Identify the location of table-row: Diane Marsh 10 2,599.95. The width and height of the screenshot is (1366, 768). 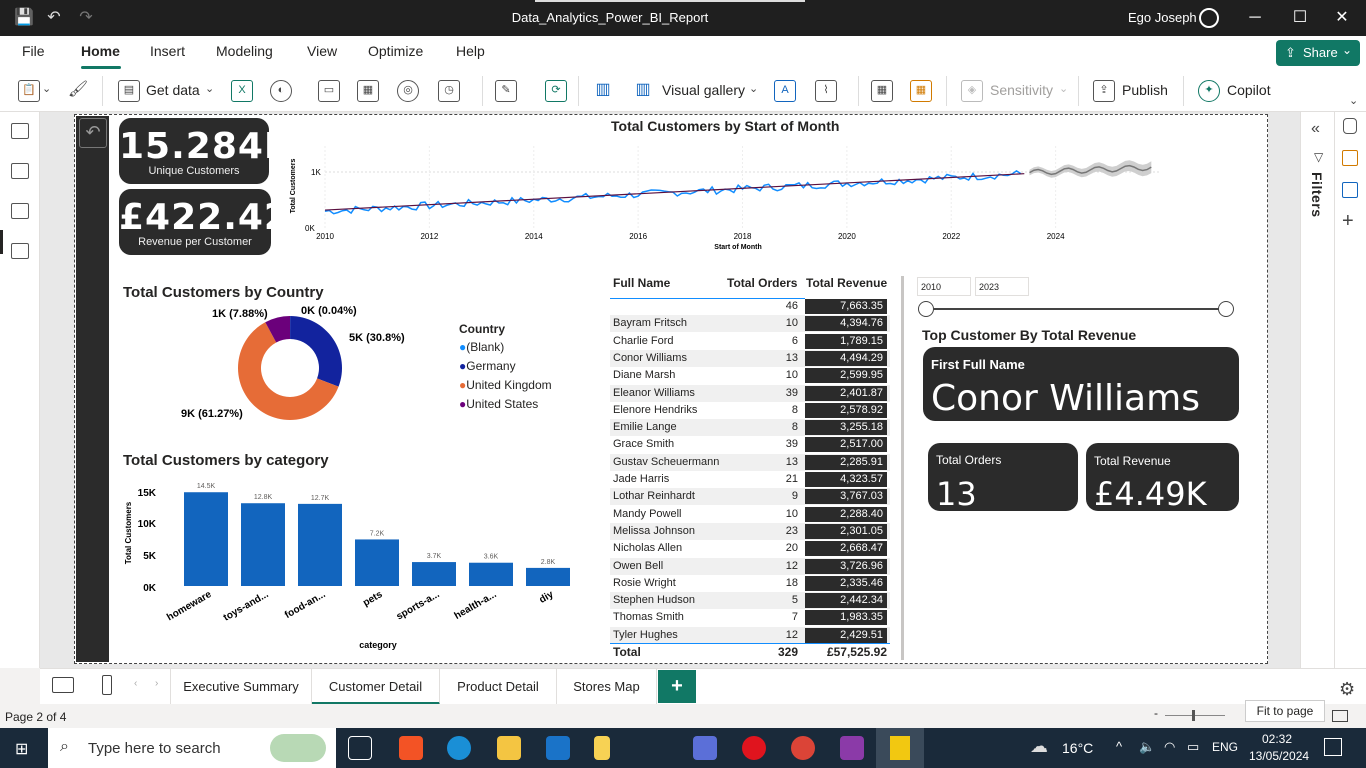
(750, 375).